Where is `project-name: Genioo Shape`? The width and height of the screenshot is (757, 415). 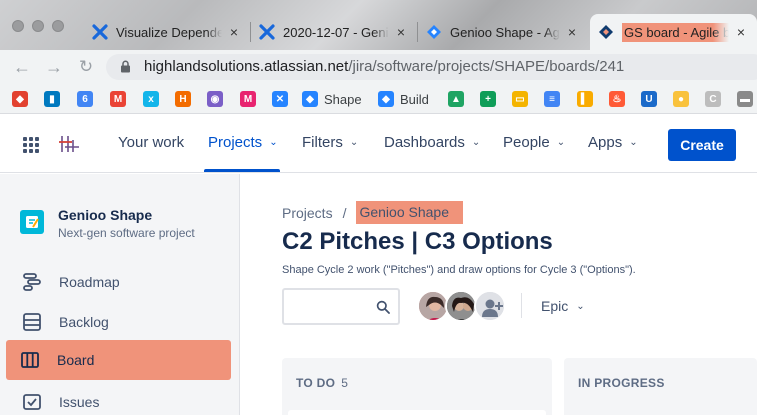 project-name: Genioo Shape is located at coordinates (105, 215).